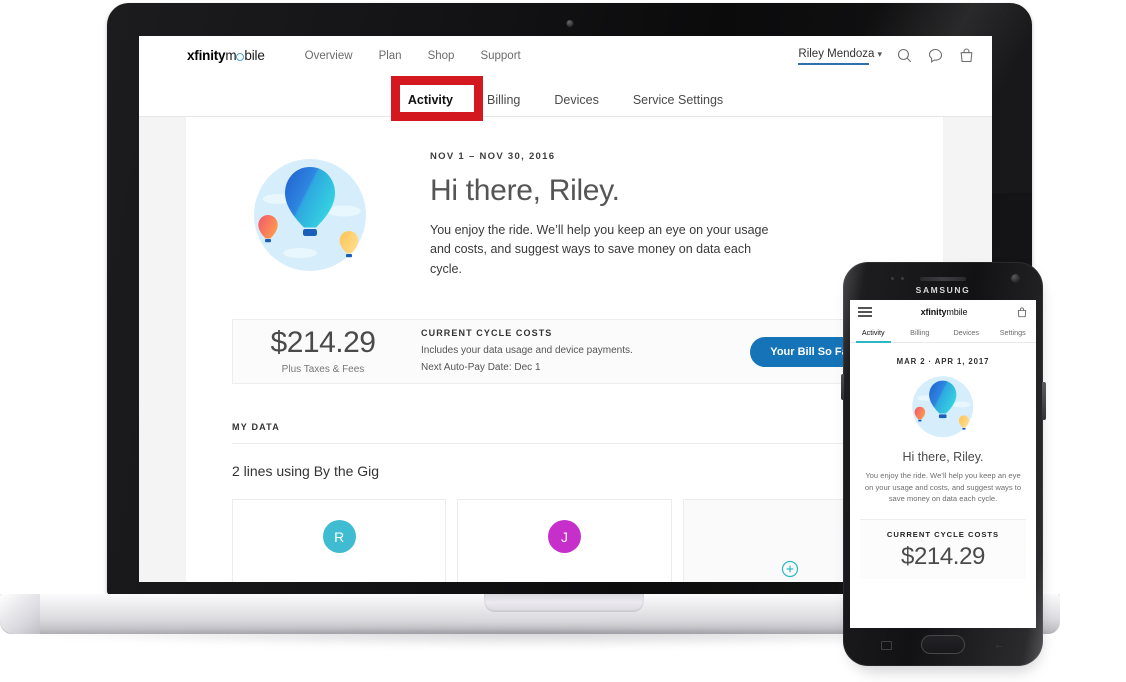 The image size is (1126, 682). What do you see at coordinates (933, 312) in the screenshot?
I see `phone-brand-bold: xfinity` at bounding box center [933, 312].